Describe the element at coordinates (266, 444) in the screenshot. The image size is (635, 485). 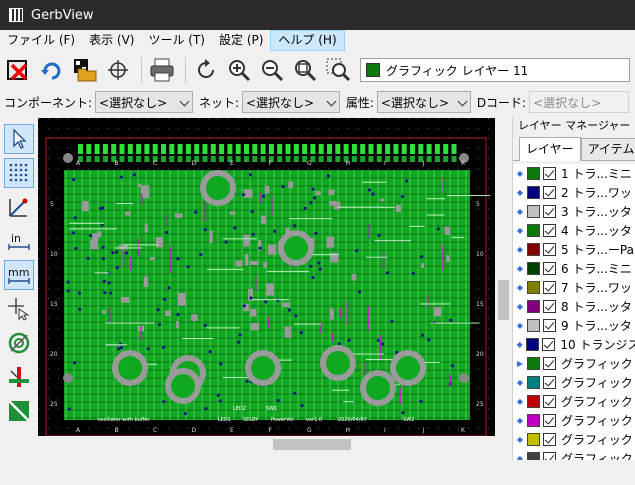
I see `horizontal-scrollbar` at that location.